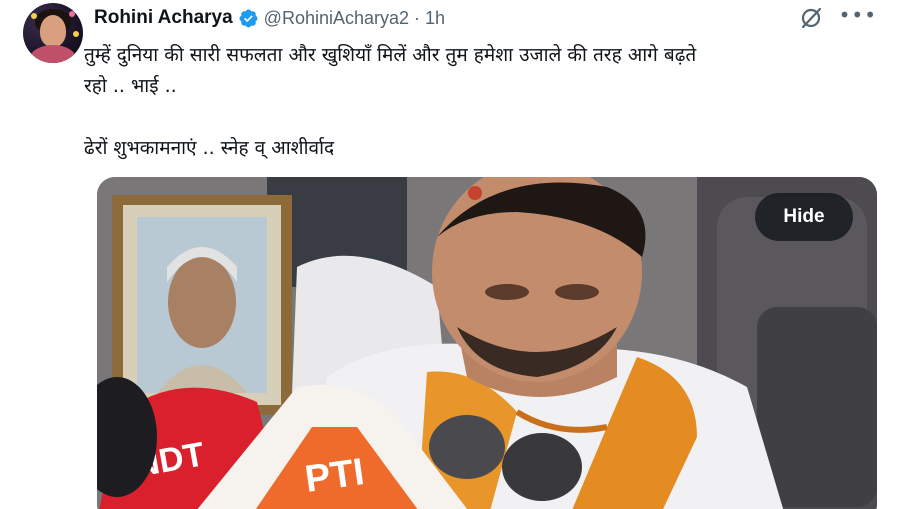 The image size is (905, 509). I want to click on tweet-text-line: रहो .. भाई .., so click(130, 86).